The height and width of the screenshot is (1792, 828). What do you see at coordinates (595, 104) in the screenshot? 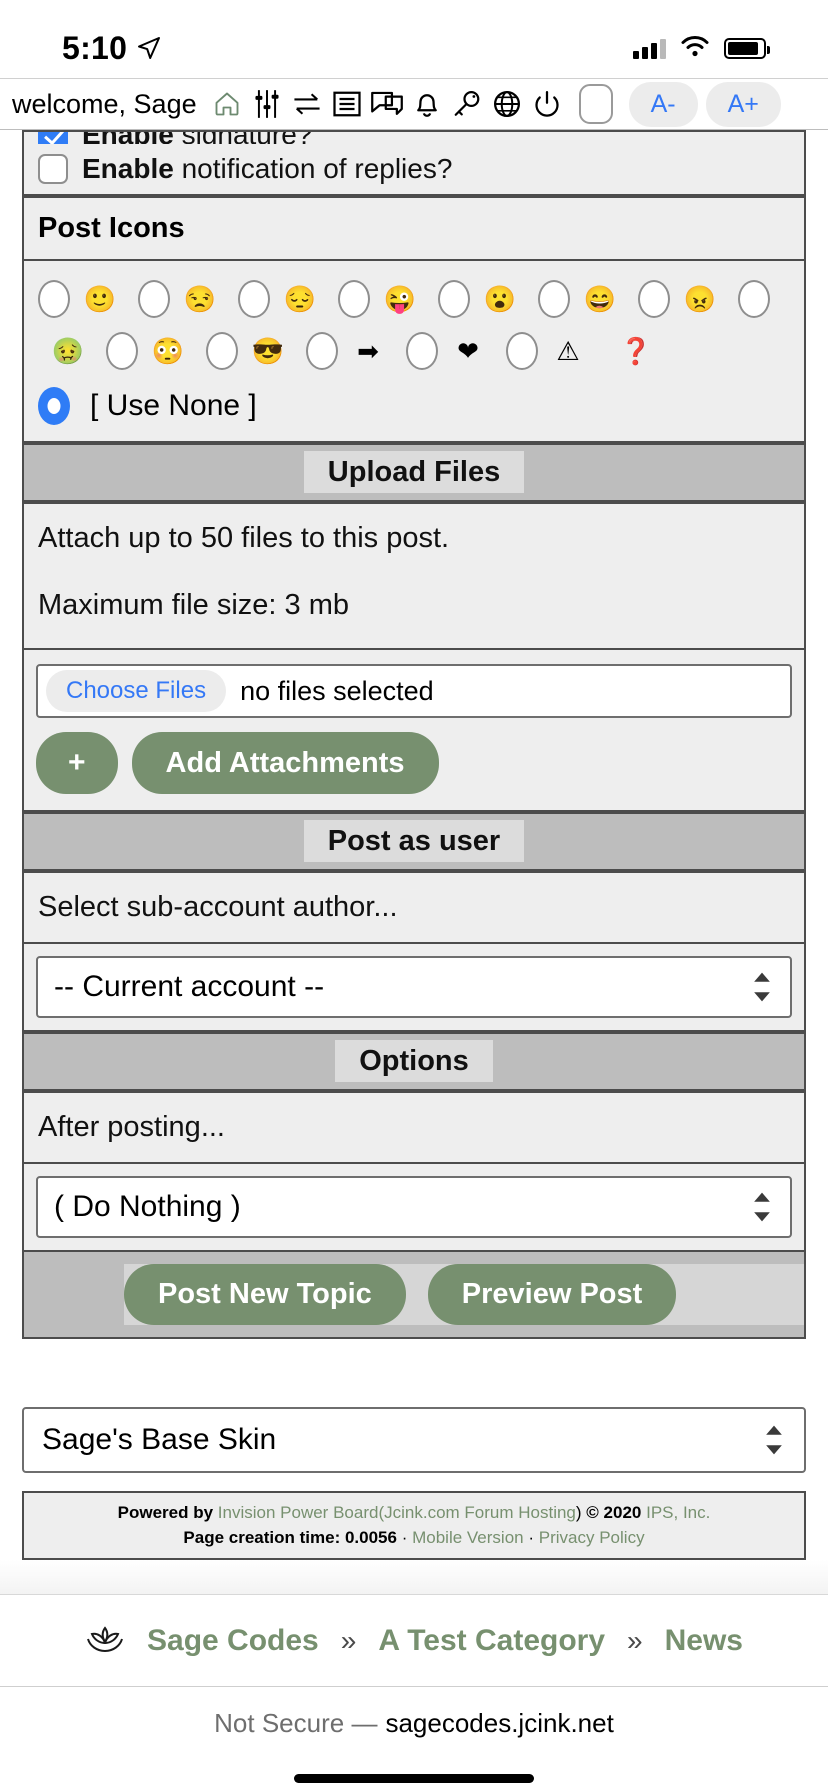
I see `dark-mode-toggle` at bounding box center [595, 104].